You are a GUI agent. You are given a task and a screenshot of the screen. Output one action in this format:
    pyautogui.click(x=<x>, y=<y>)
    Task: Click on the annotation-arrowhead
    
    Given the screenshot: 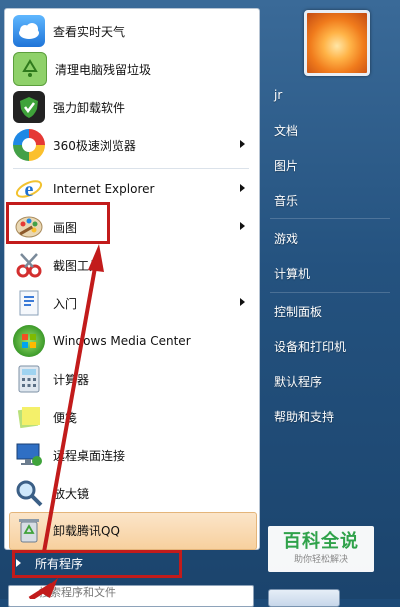 What is the action you would take?
    pyautogui.click(x=96, y=258)
    